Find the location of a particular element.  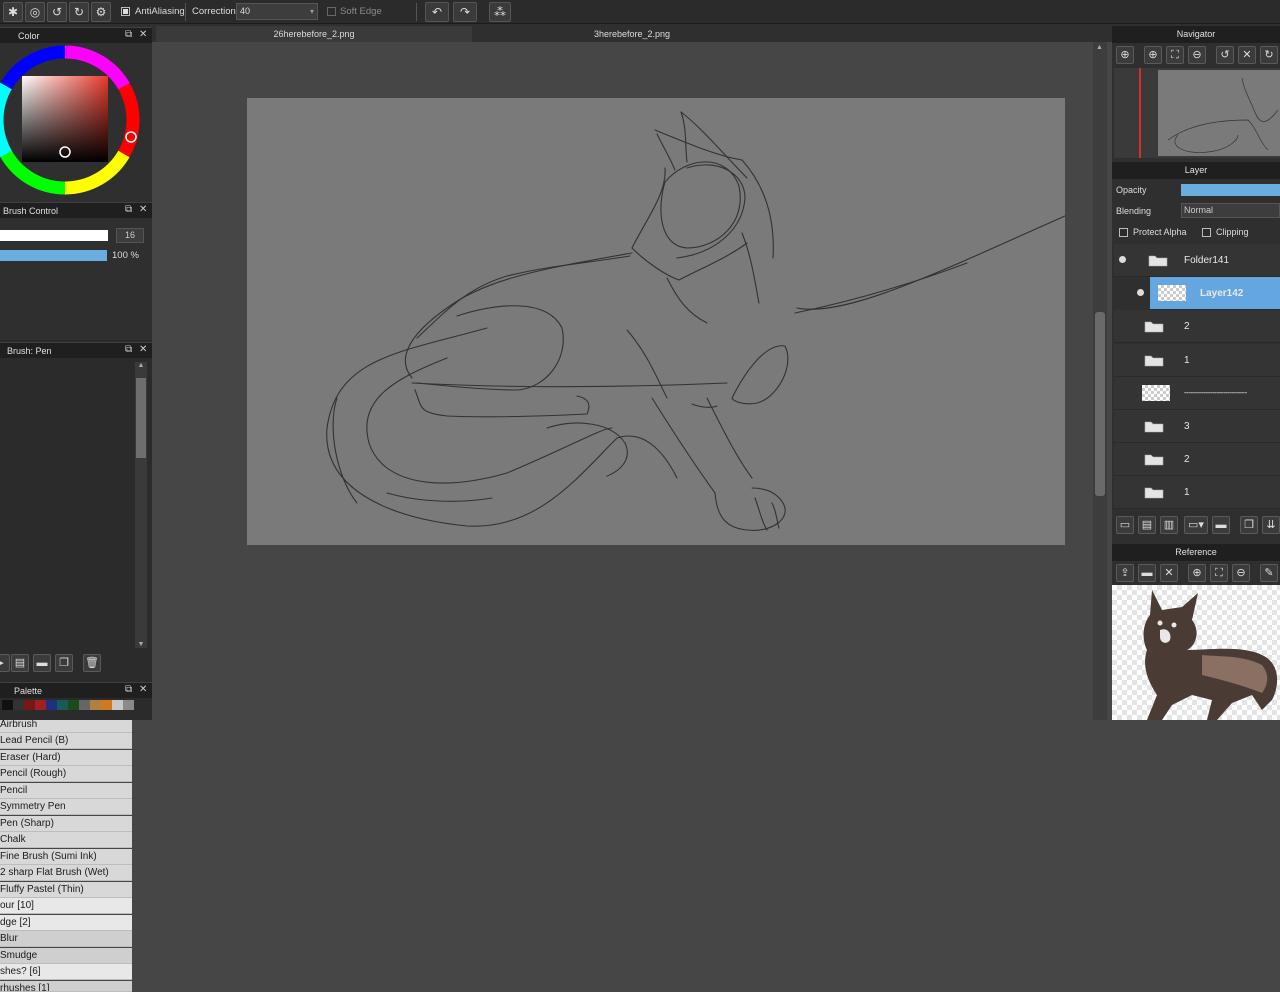

brush-item: our [10] is located at coordinates (66, 906).